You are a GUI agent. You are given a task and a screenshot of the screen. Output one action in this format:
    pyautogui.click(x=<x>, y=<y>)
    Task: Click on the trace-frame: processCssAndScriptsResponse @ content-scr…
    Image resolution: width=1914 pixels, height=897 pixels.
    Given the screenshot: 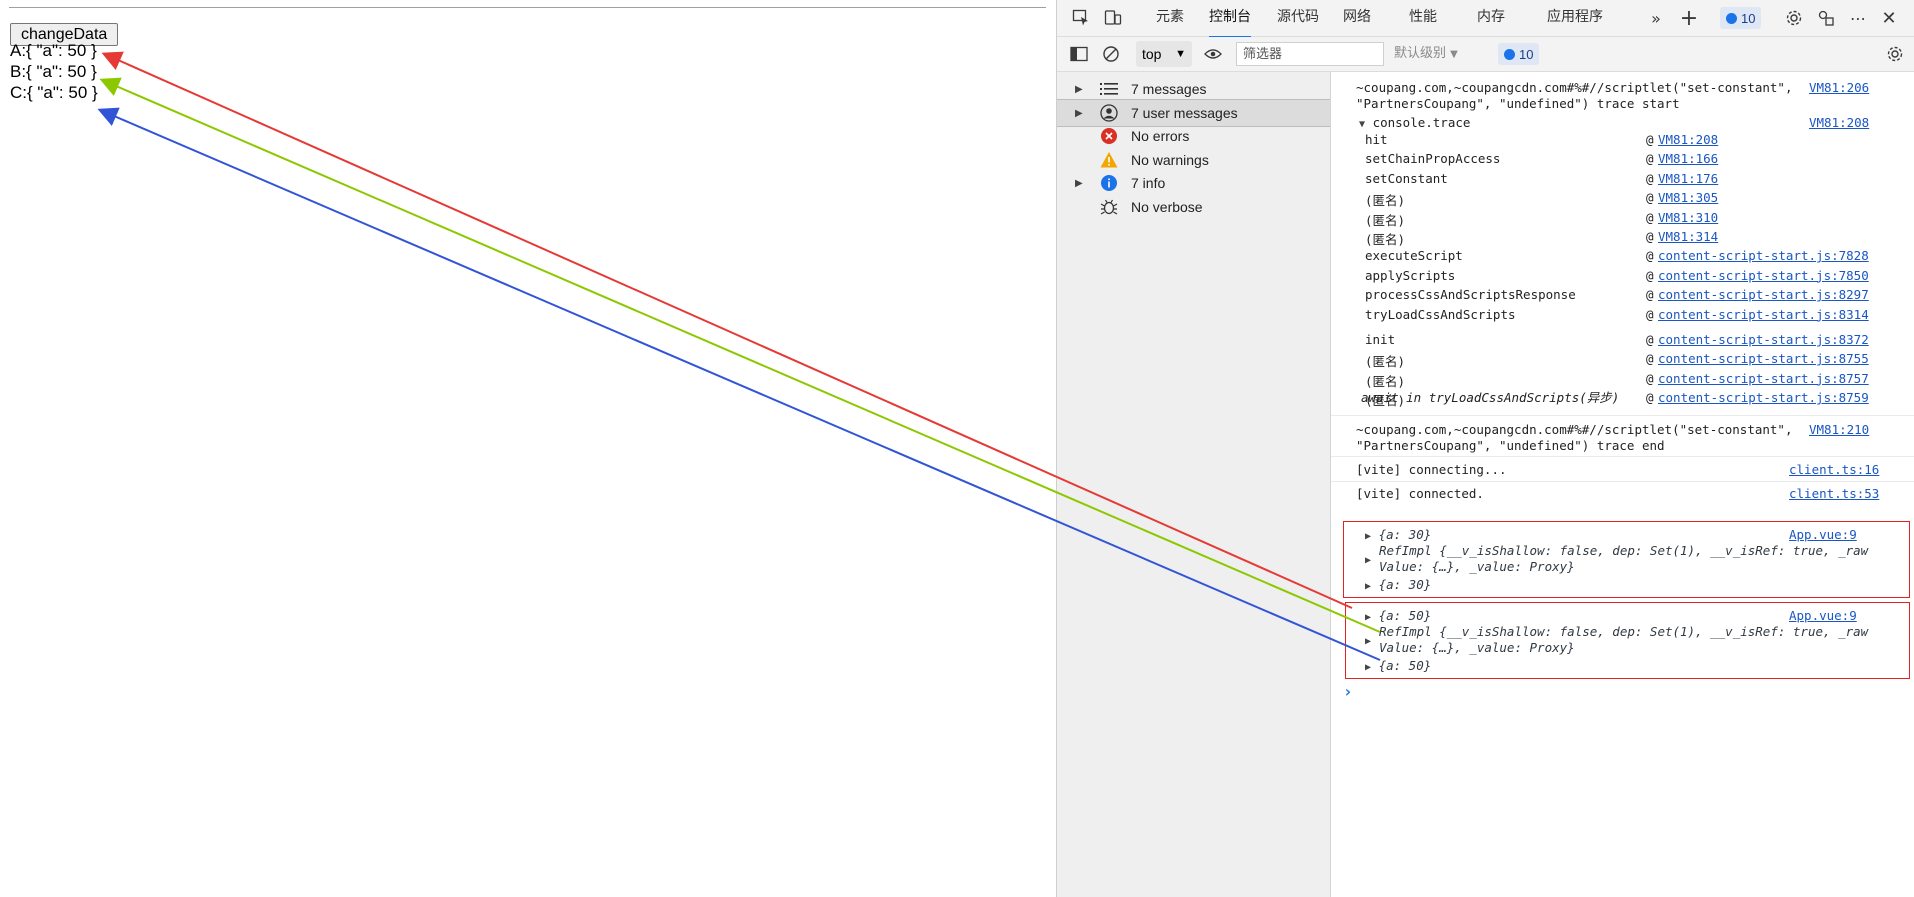 What is the action you would take?
    pyautogui.click(x=1630, y=297)
    